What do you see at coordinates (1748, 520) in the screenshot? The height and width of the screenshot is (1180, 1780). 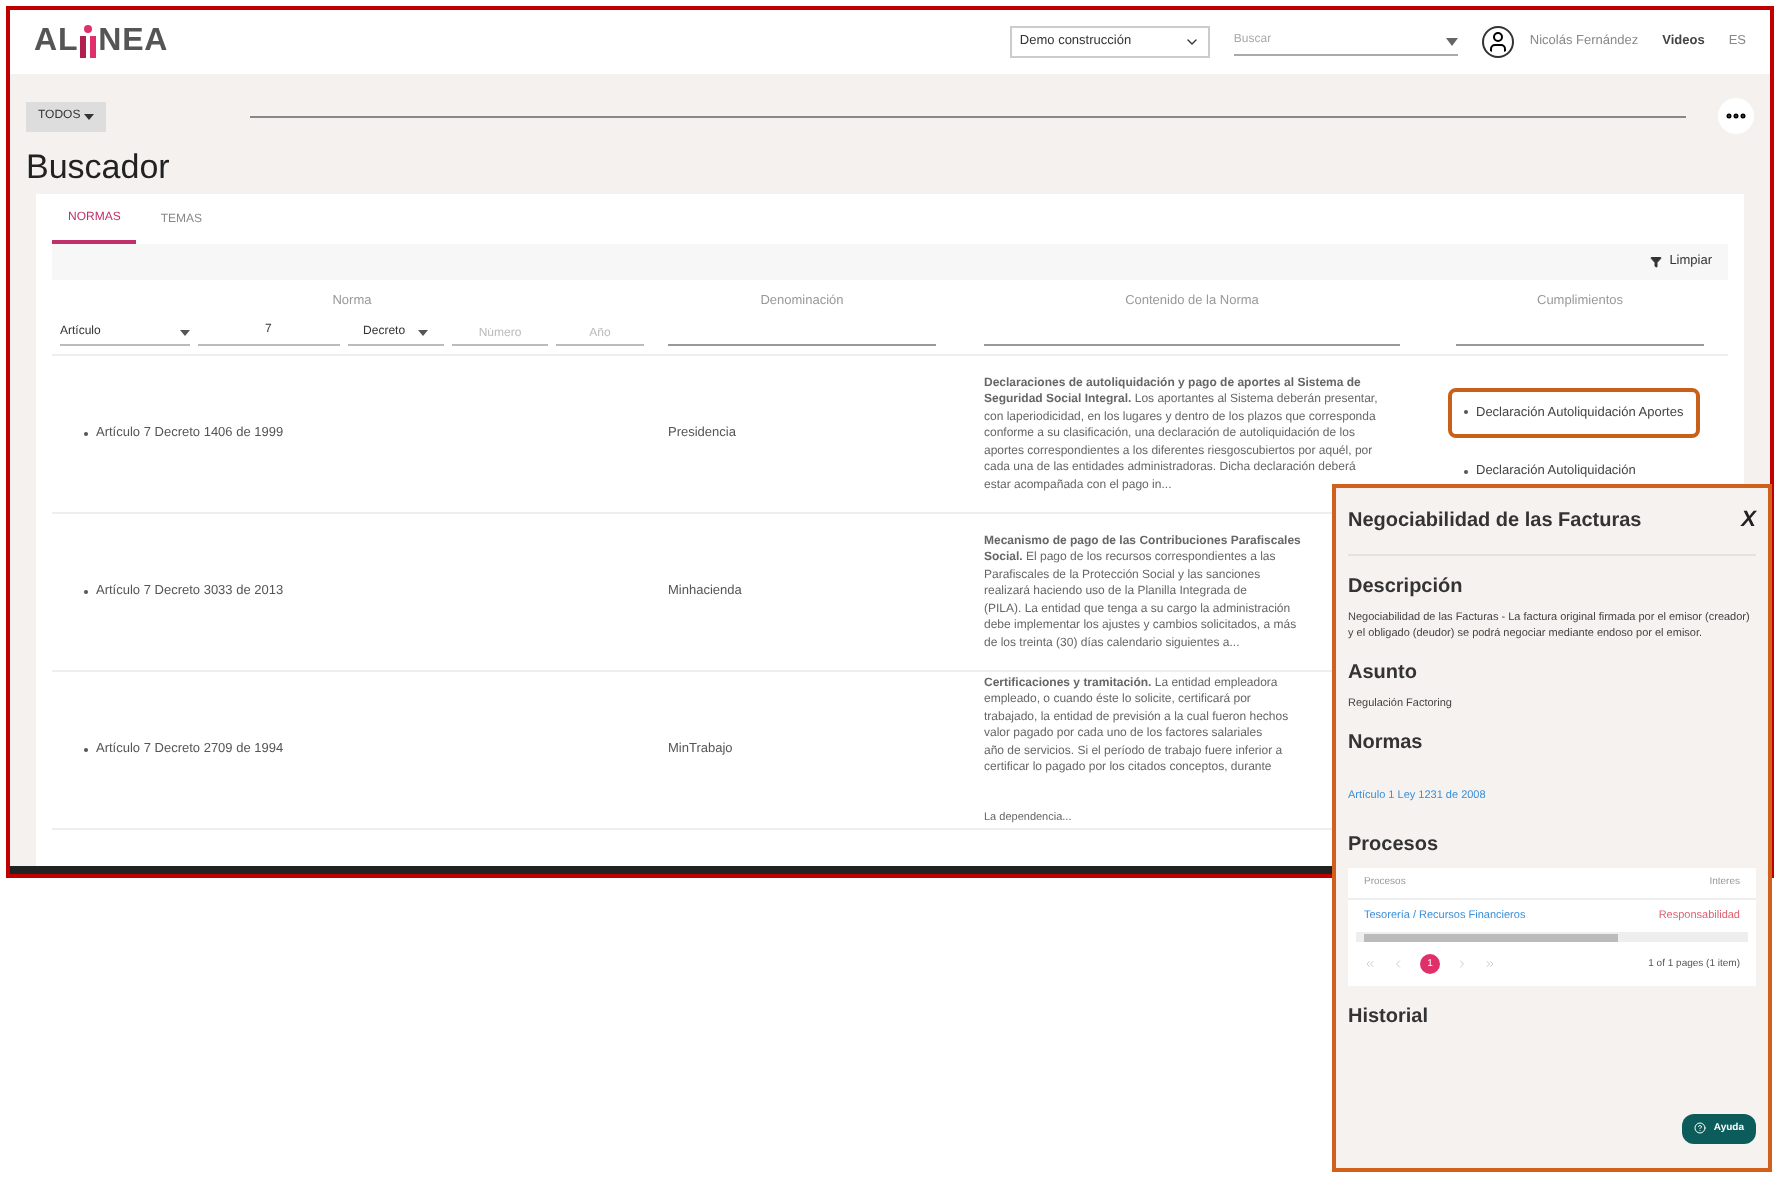 I see `close-button: X` at bounding box center [1748, 520].